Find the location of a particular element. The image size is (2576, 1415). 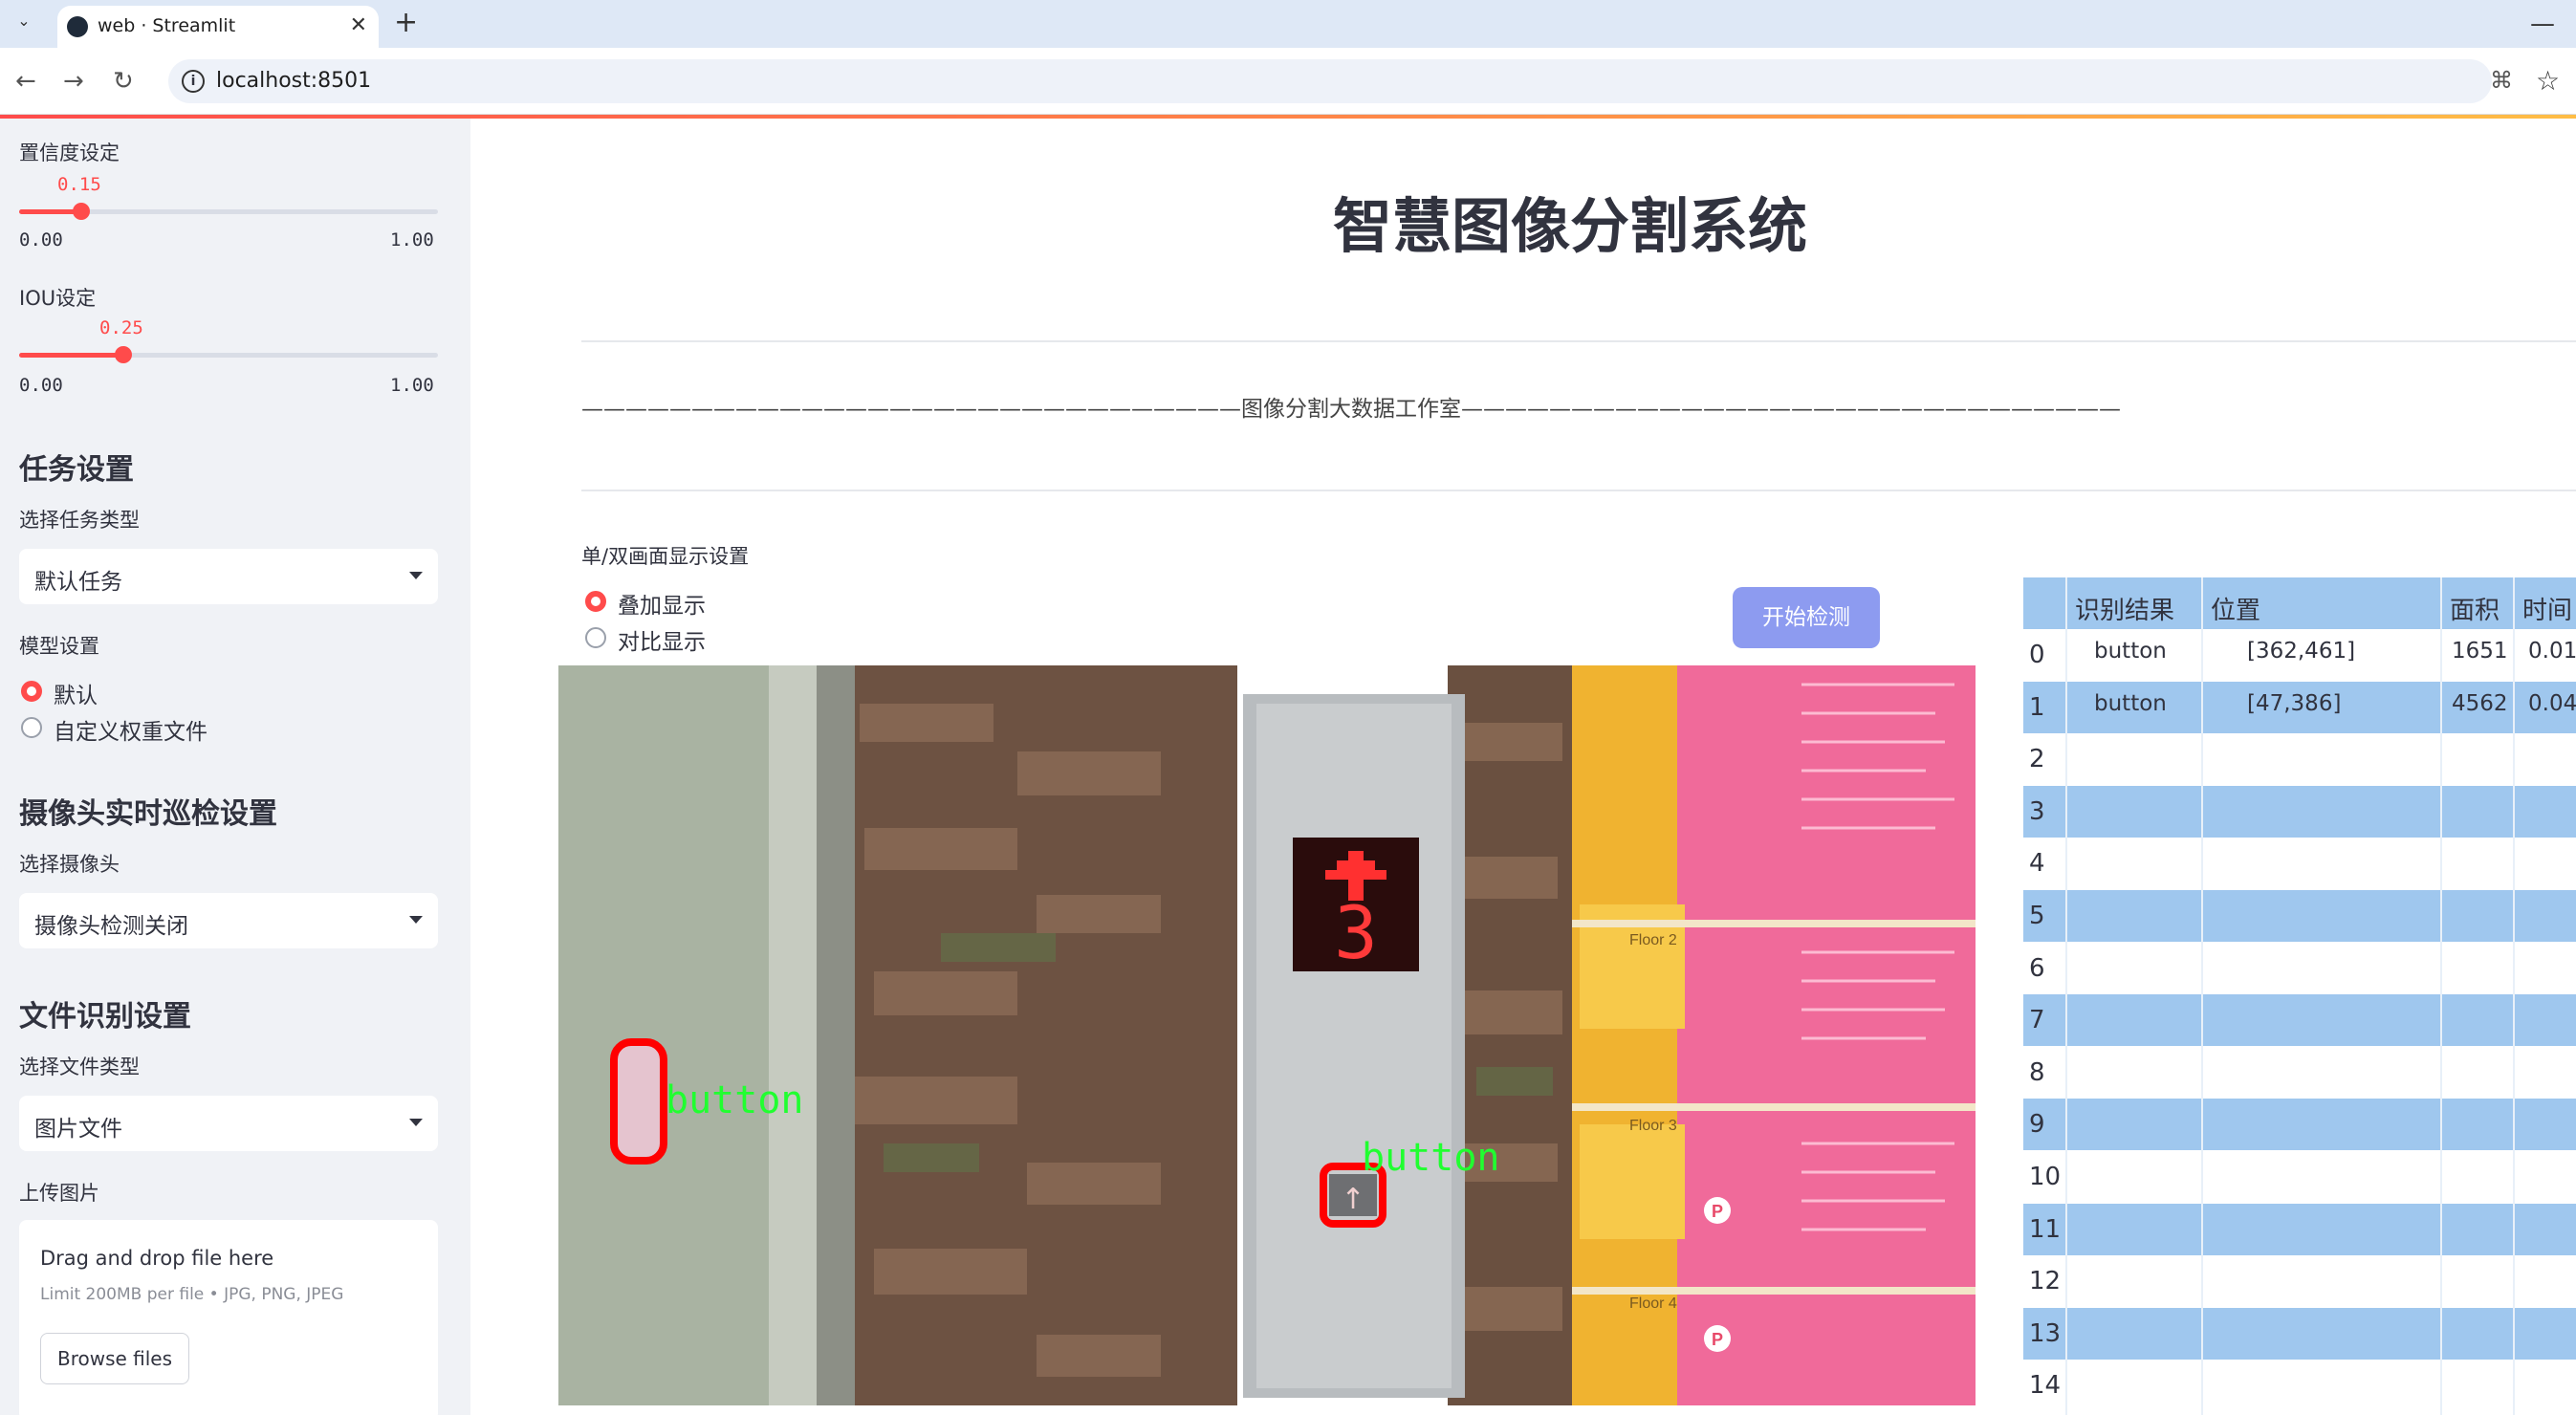

dropzone-title: Drag and drop file here is located at coordinates (157, 1258).